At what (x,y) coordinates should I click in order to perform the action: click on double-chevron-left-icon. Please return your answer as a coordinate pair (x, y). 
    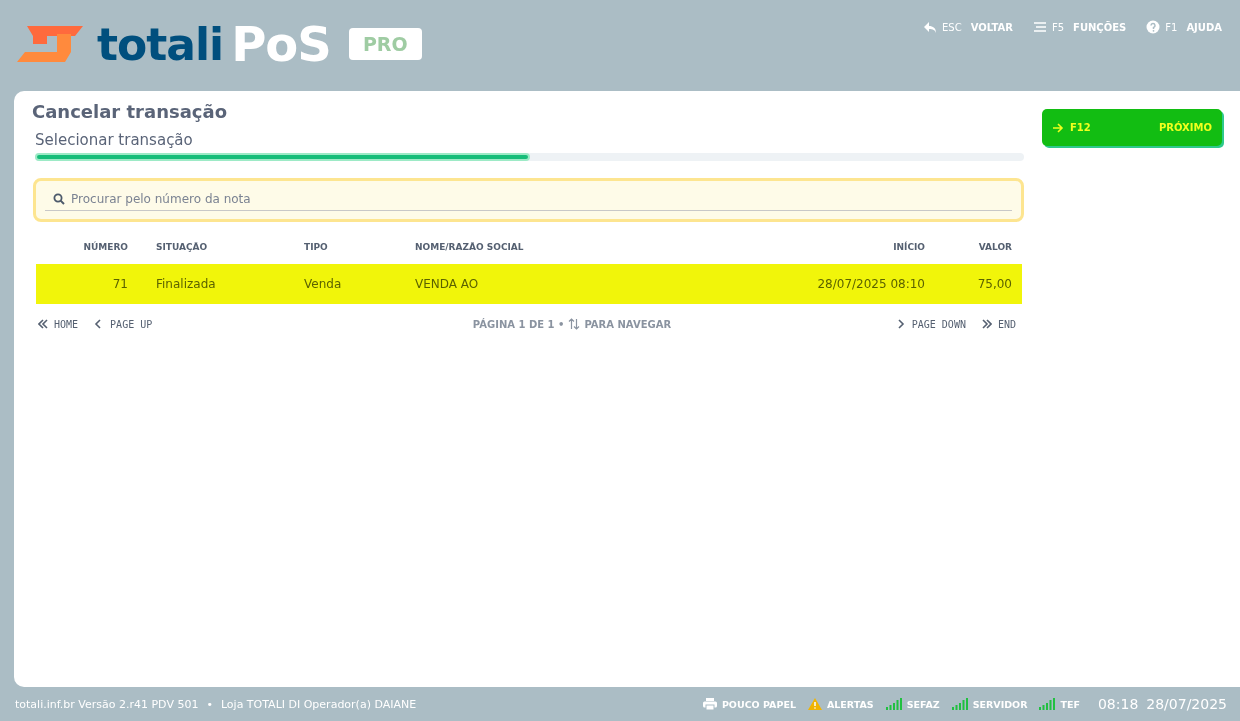
    Looking at the image, I should click on (43, 324).